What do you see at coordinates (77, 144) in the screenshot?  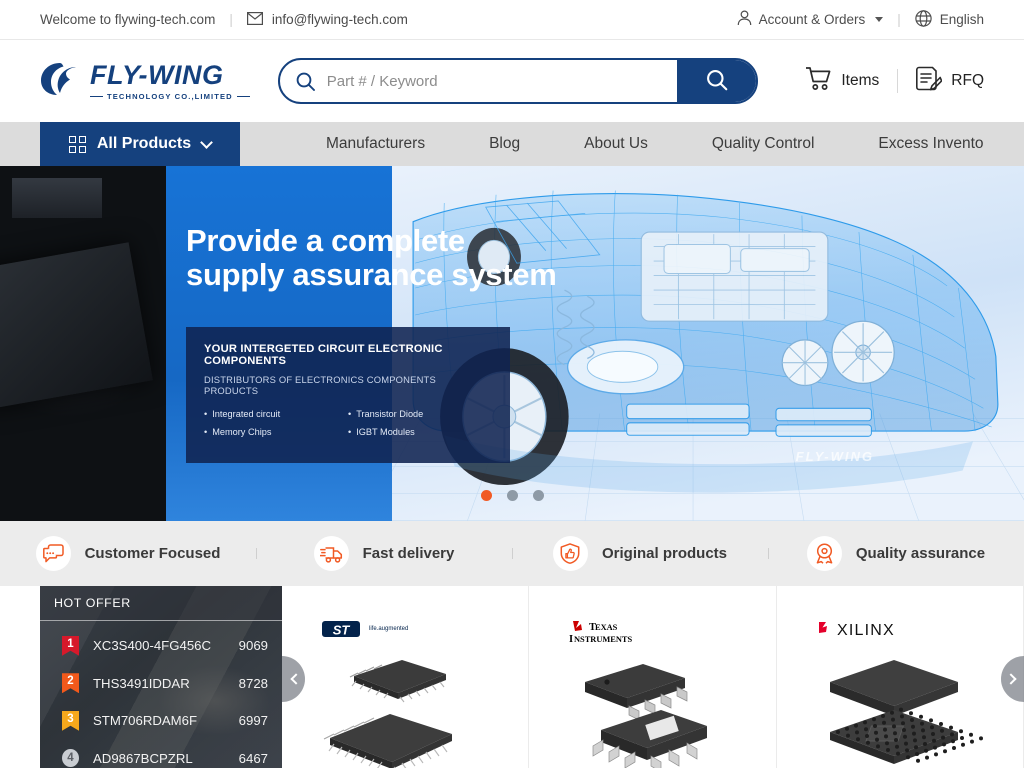 I see `grid-icon` at bounding box center [77, 144].